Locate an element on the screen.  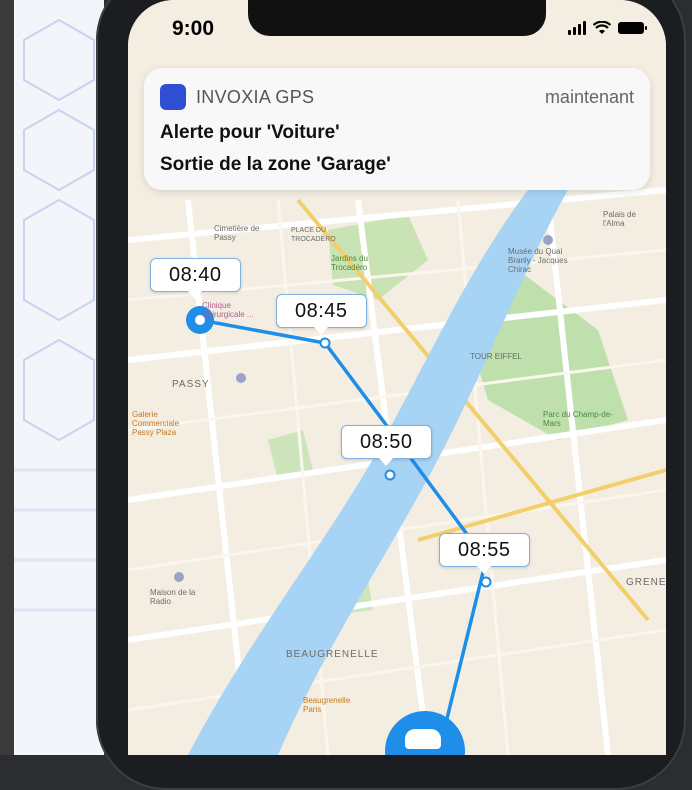
wifi-icon is located at coordinates (602, 27).